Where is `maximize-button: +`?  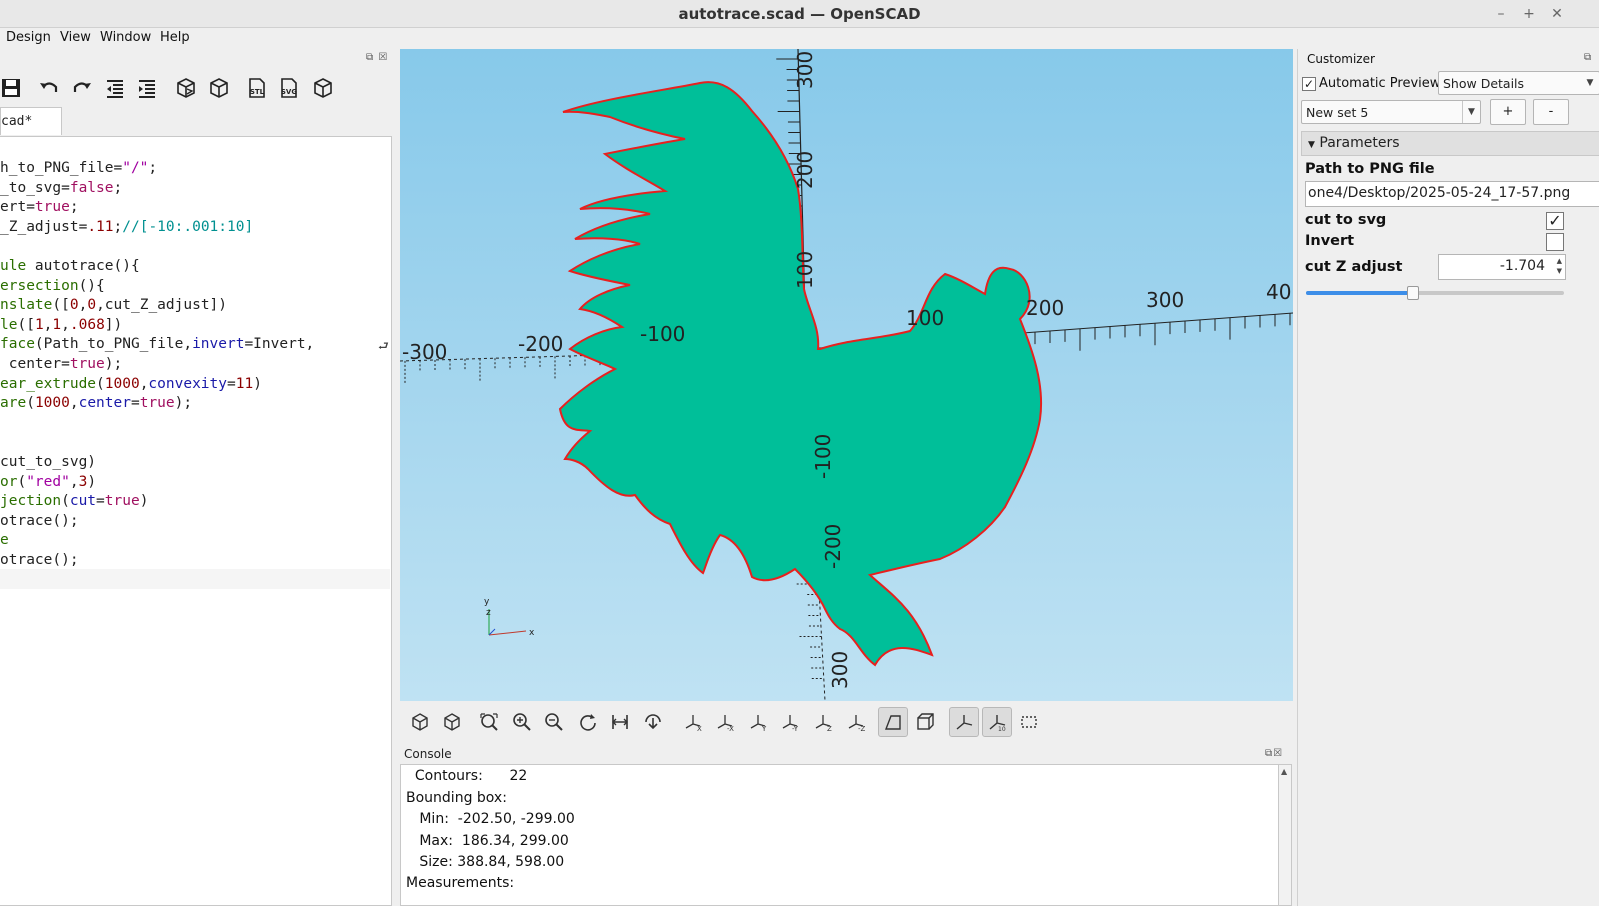 maximize-button: + is located at coordinates (1529, 14).